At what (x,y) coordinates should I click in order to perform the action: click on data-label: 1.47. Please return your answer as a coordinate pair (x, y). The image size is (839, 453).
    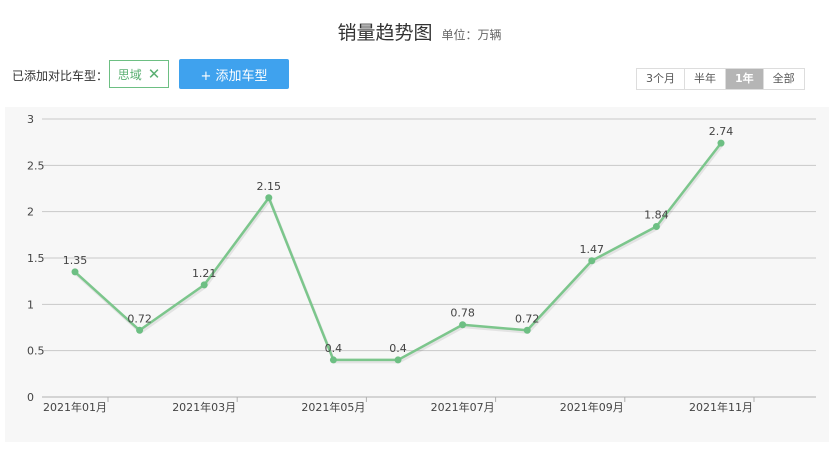
    Looking at the image, I should click on (592, 249).